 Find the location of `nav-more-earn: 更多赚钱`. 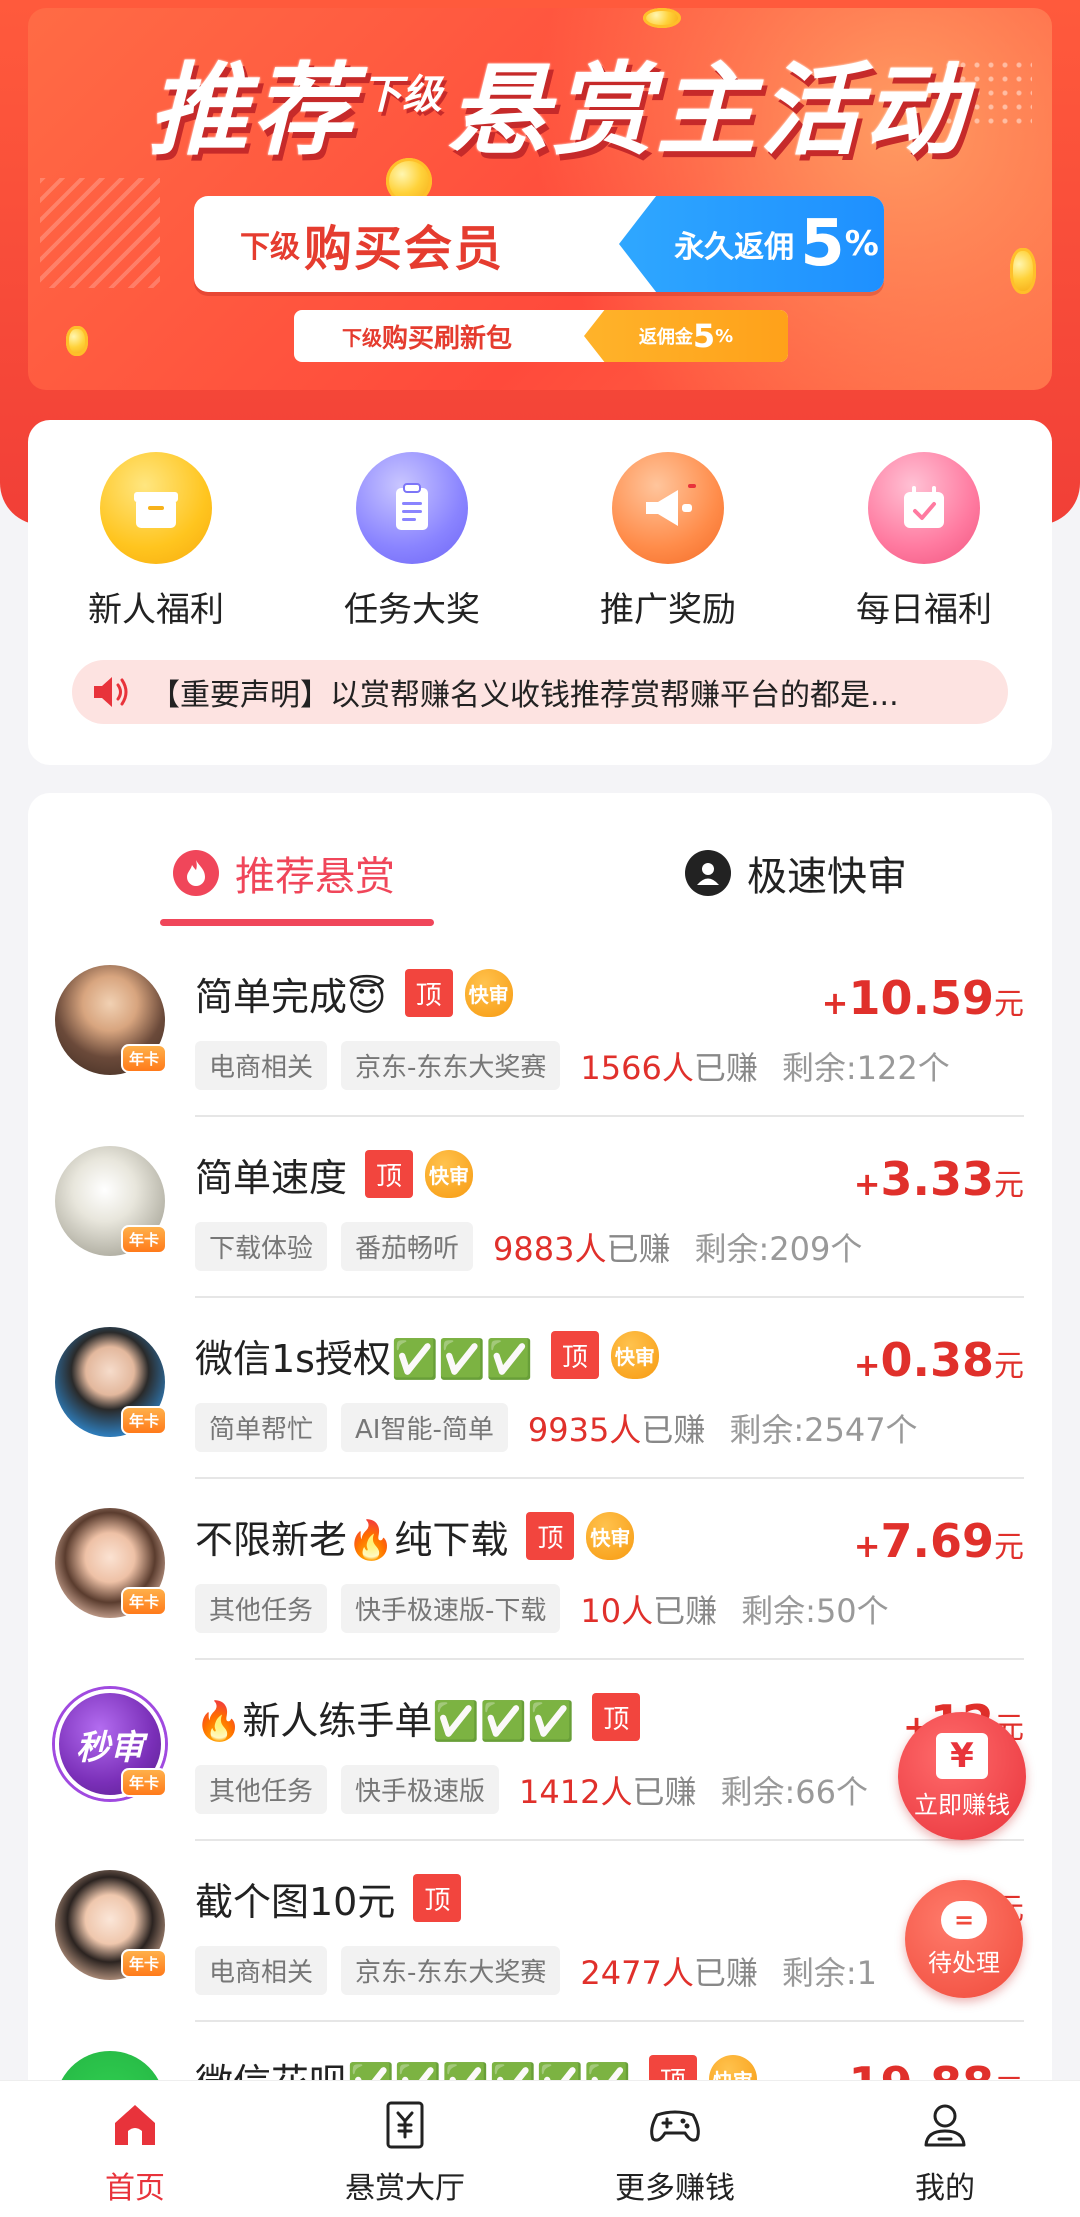

nav-more-earn: 更多赚钱 is located at coordinates (675, 2149).